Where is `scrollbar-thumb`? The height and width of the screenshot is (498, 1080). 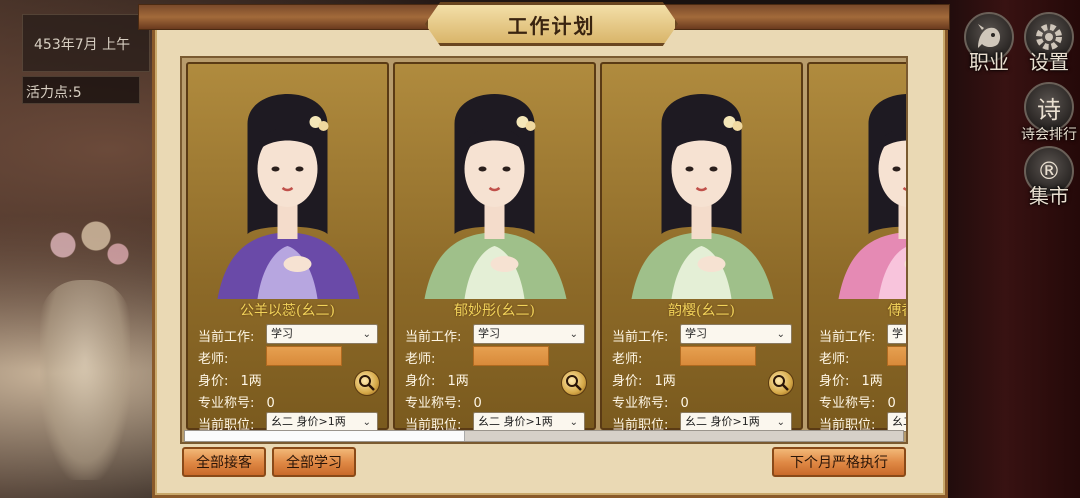 scrollbar-thumb is located at coordinates (325, 436).